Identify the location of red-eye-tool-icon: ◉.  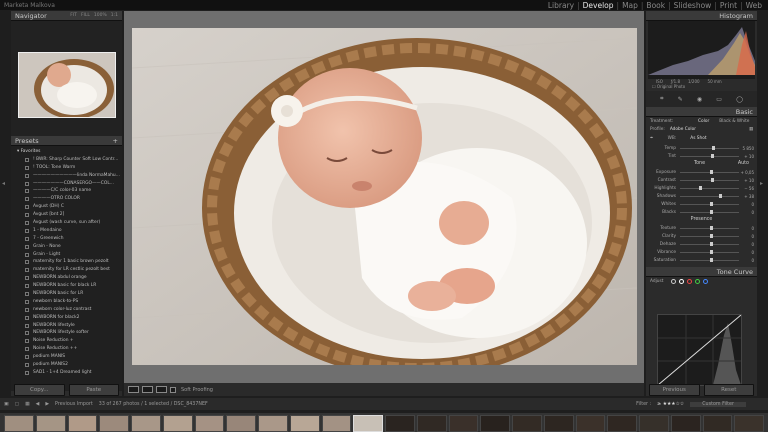
(699, 99).